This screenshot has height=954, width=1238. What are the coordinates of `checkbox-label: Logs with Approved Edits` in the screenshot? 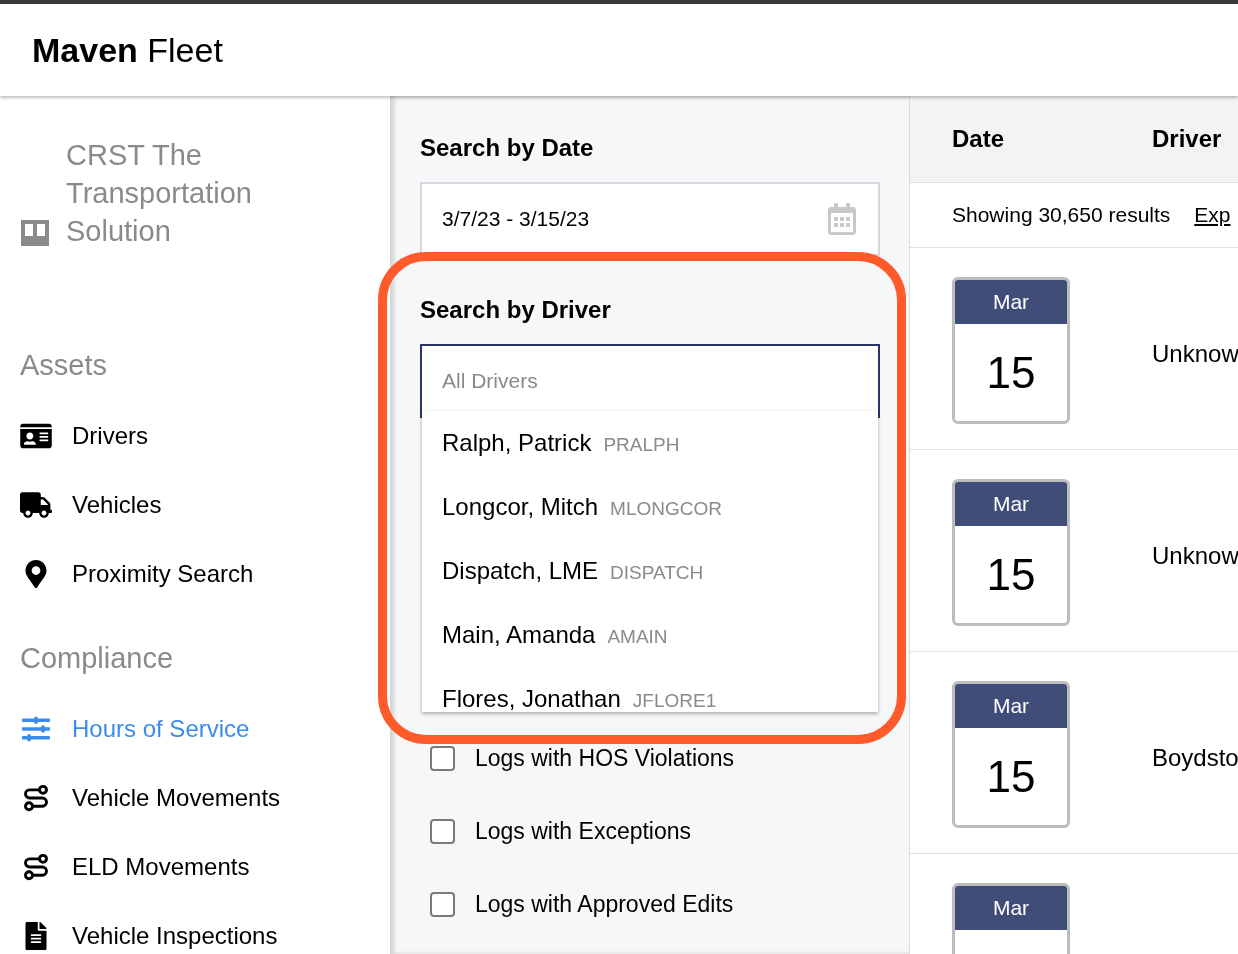 It's located at (604, 904).